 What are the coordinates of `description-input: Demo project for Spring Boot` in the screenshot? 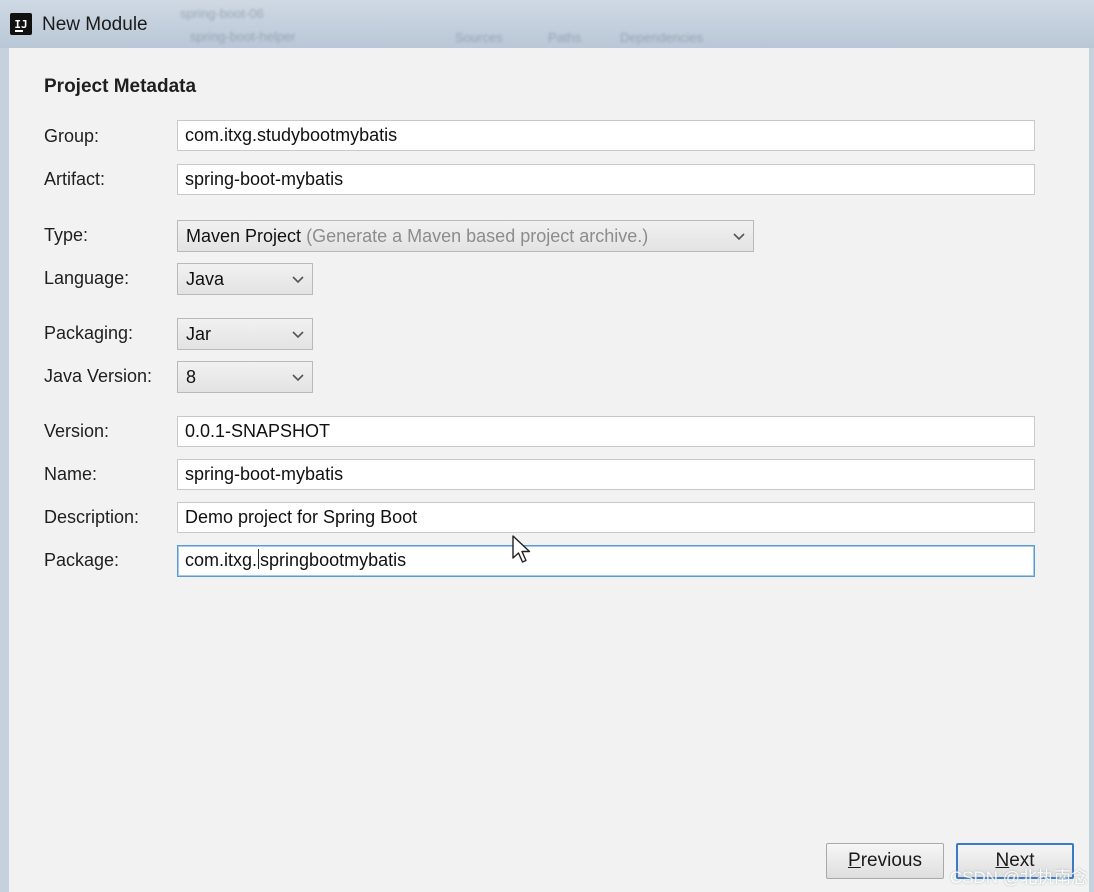 It's located at (606, 517).